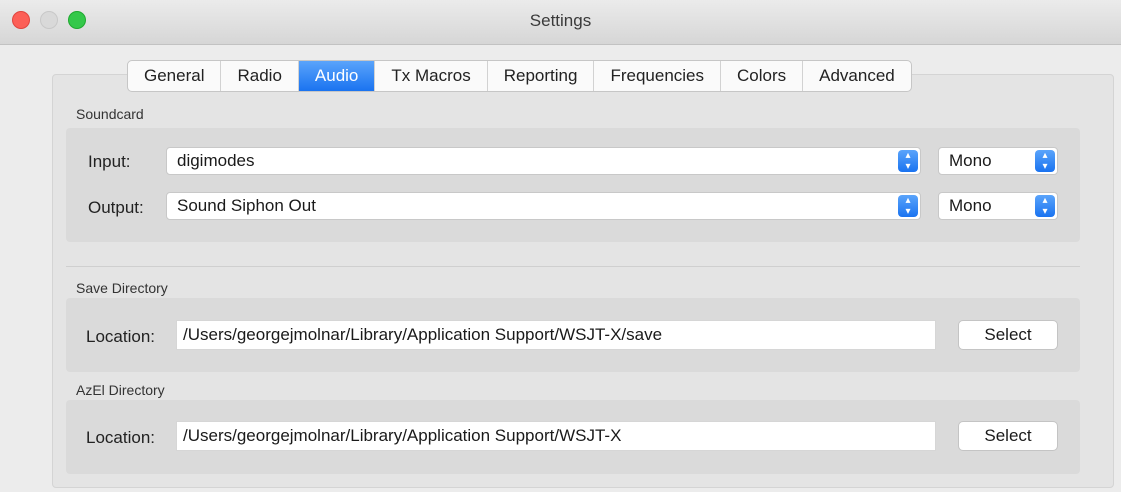  I want to click on tab-frequencies: Frequencies, so click(658, 76).